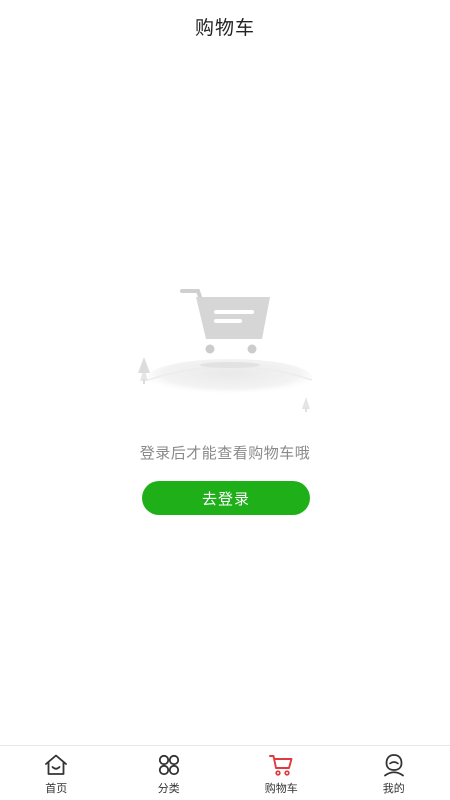  I want to click on tab-cart: 购物车, so click(281, 773).